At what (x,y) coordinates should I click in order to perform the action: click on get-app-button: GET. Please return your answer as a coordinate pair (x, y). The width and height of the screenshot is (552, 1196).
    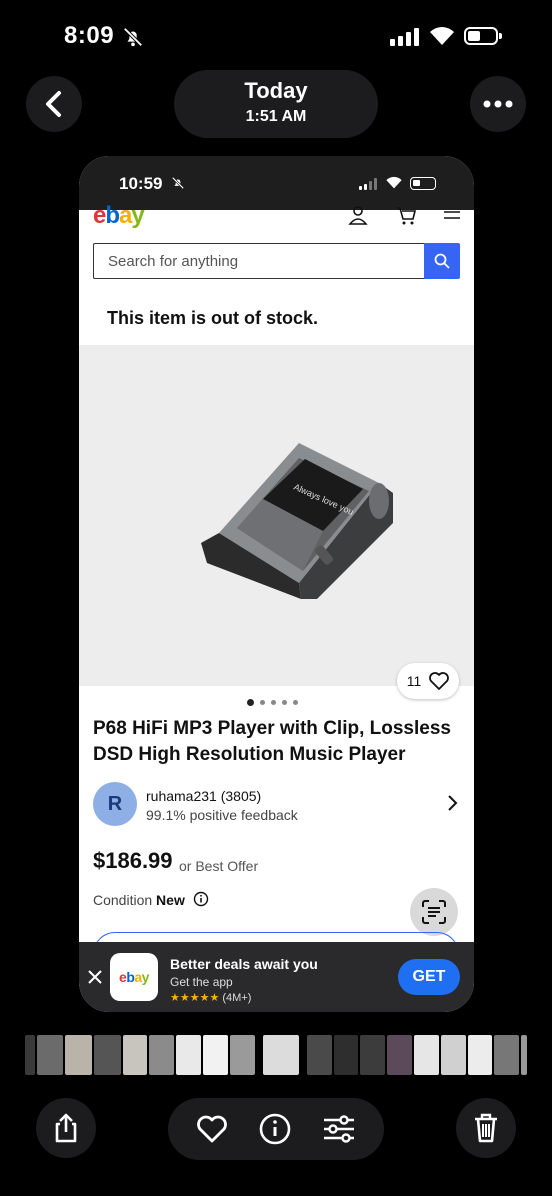
    Looking at the image, I should click on (429, 977).